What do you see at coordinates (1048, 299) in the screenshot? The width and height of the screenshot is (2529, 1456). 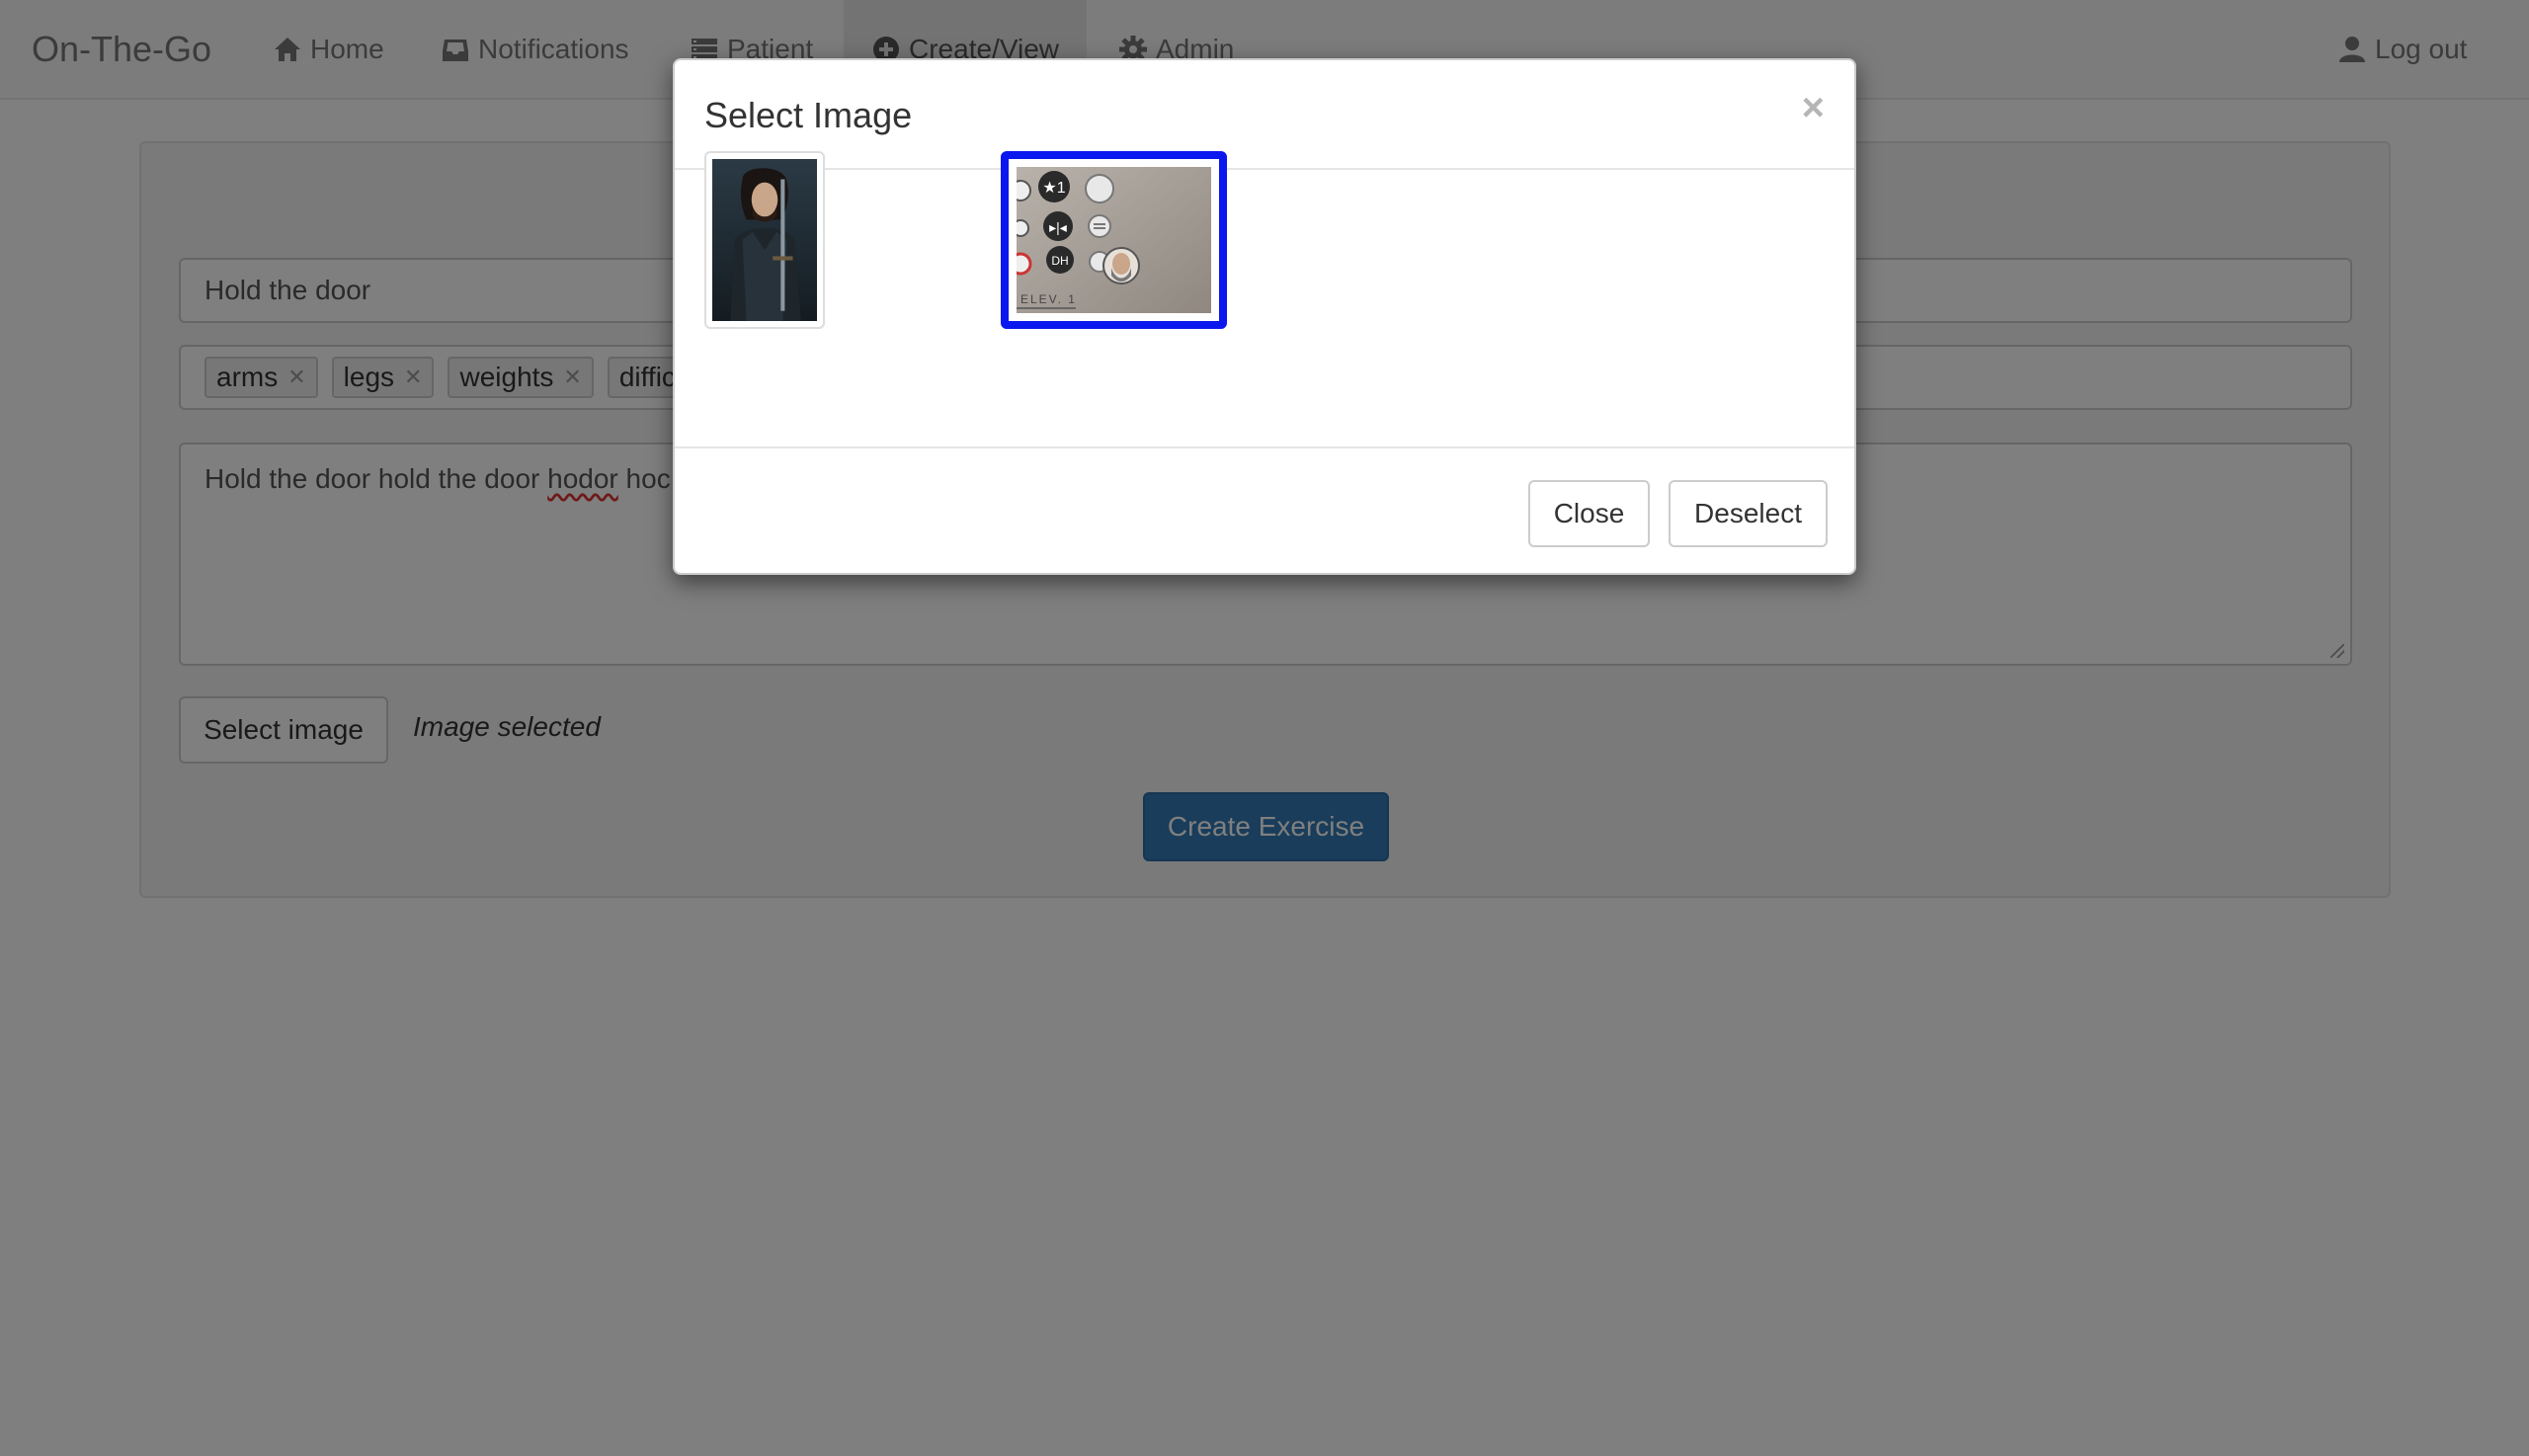 I see `svg-text: ELEV. 1` at bounding box center [1048, 299].